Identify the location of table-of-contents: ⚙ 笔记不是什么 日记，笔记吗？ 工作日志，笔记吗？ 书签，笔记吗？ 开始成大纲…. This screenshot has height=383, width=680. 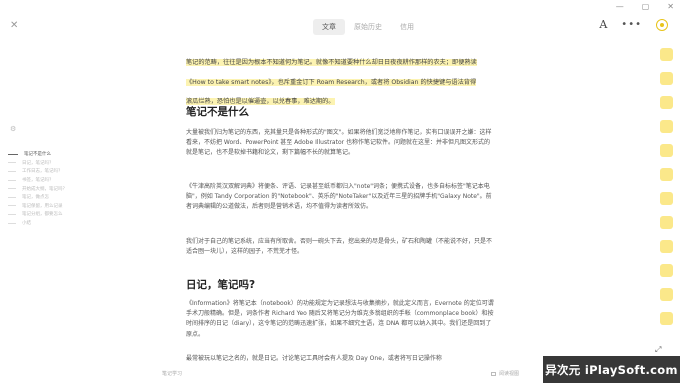
(47, 176).